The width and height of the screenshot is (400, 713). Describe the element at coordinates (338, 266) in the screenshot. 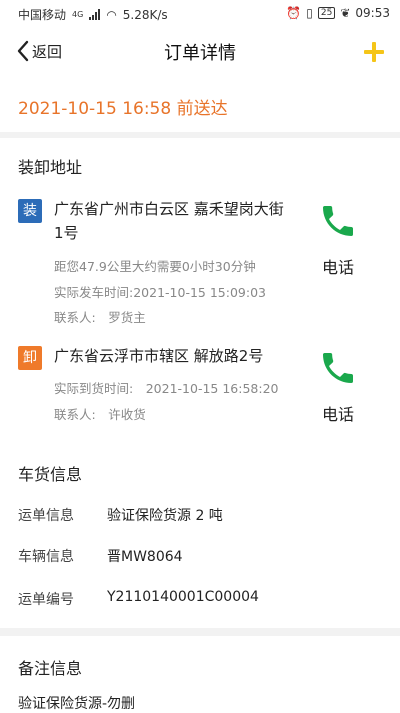

I see `load-phone-label: 电话` at that location.